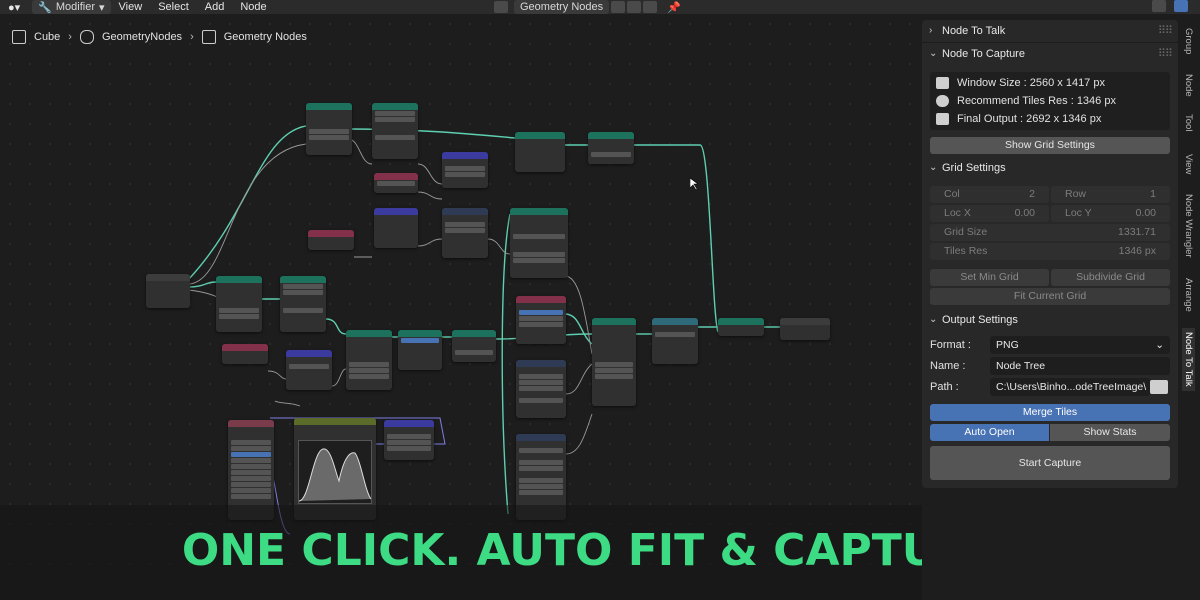 This screenshot has height=600, width=1200. What do you see at coordinates (1181, 6) in the screenshot?
I see `sidebar-toggle-icon` at bounding box center [1181, 6].